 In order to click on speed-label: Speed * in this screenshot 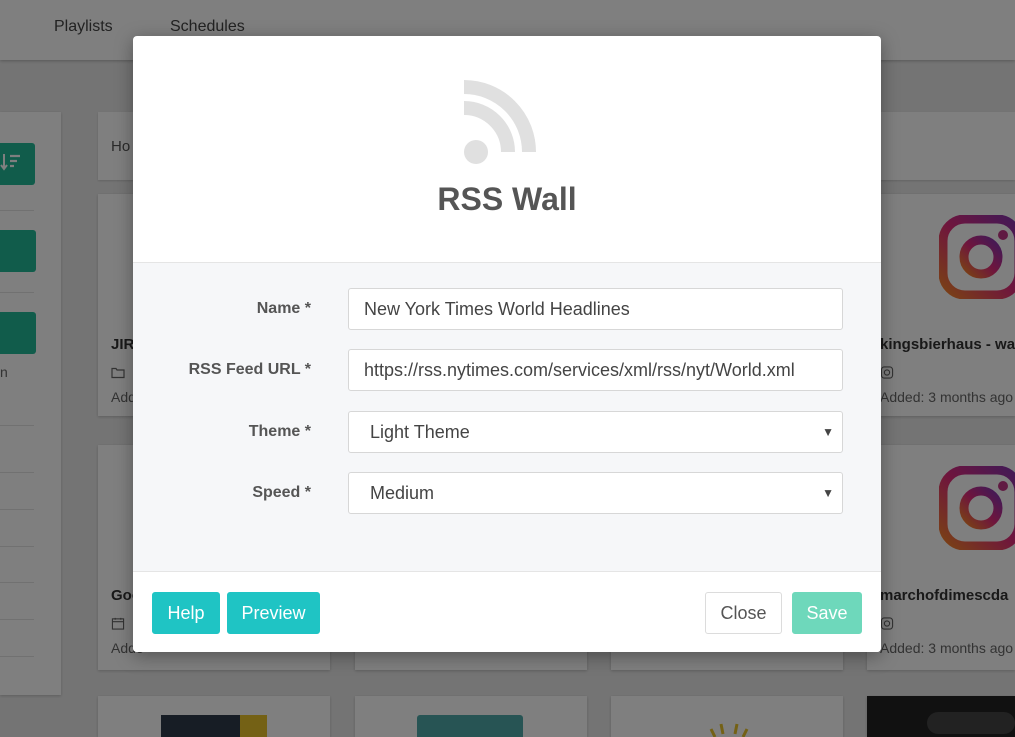, I will do `click(281, 492)`.